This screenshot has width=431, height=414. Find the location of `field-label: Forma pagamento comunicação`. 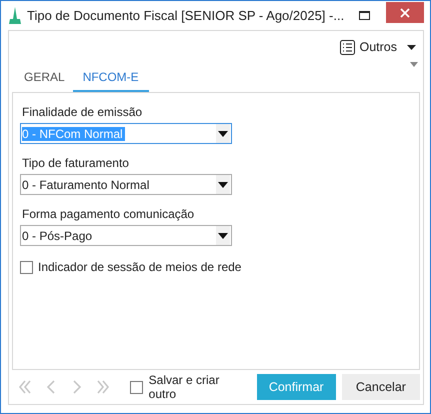

field-label: Forma pagamento comunicação is located at coordinates (109, 214).